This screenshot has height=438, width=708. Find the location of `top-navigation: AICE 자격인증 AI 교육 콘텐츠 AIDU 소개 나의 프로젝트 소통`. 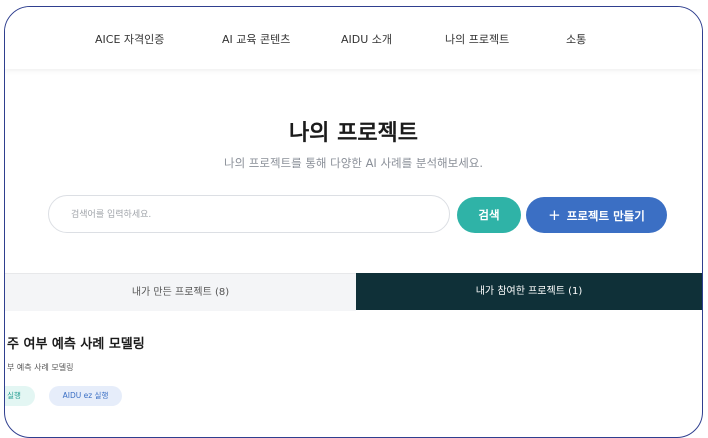

top-navigation: AICE 자격인증 AI 교육 콘텐츠 AIDU 소개 나의 프로젝트 소통 is located at coordinates (353, 38).